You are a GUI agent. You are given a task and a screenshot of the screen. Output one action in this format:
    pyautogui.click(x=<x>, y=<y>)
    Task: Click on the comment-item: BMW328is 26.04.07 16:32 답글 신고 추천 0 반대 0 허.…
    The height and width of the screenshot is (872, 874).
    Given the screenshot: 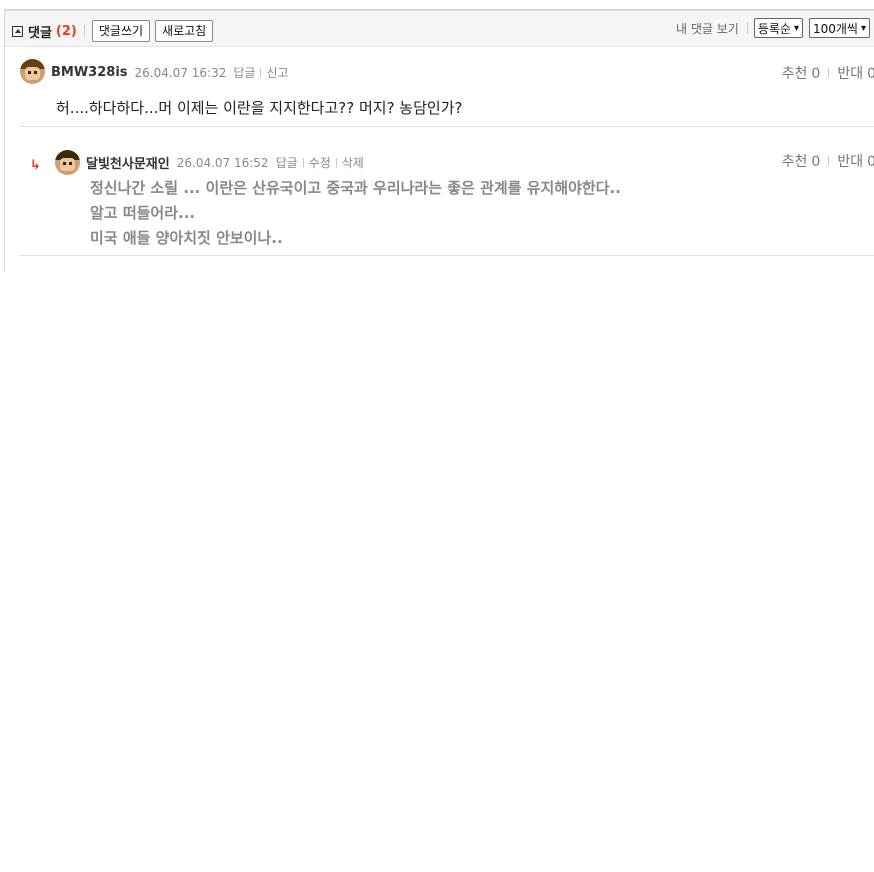 What is the action you would take?
    pyautogui.click(x=447, y=92)
    